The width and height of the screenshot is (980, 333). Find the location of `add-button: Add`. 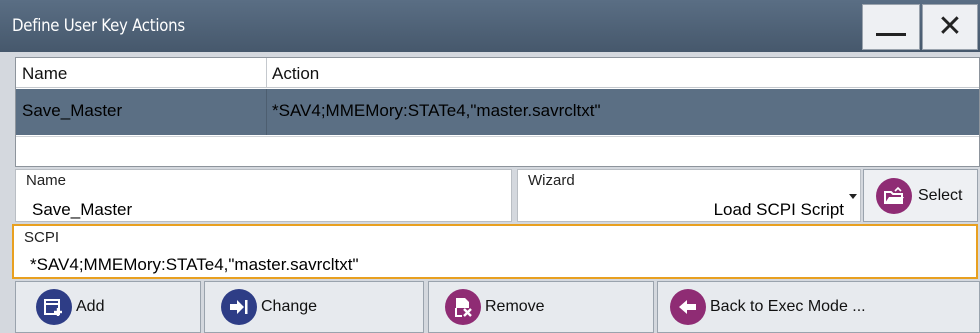

add-button: Add is located at coordinates (108, 307).